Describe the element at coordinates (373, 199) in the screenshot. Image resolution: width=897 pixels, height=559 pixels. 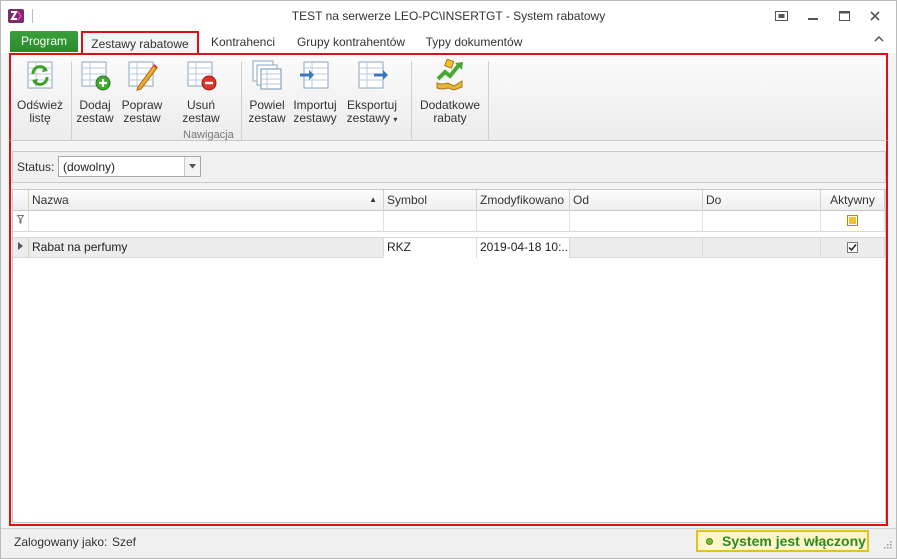
I see `sort-ascending-icon: ▲` at that location.